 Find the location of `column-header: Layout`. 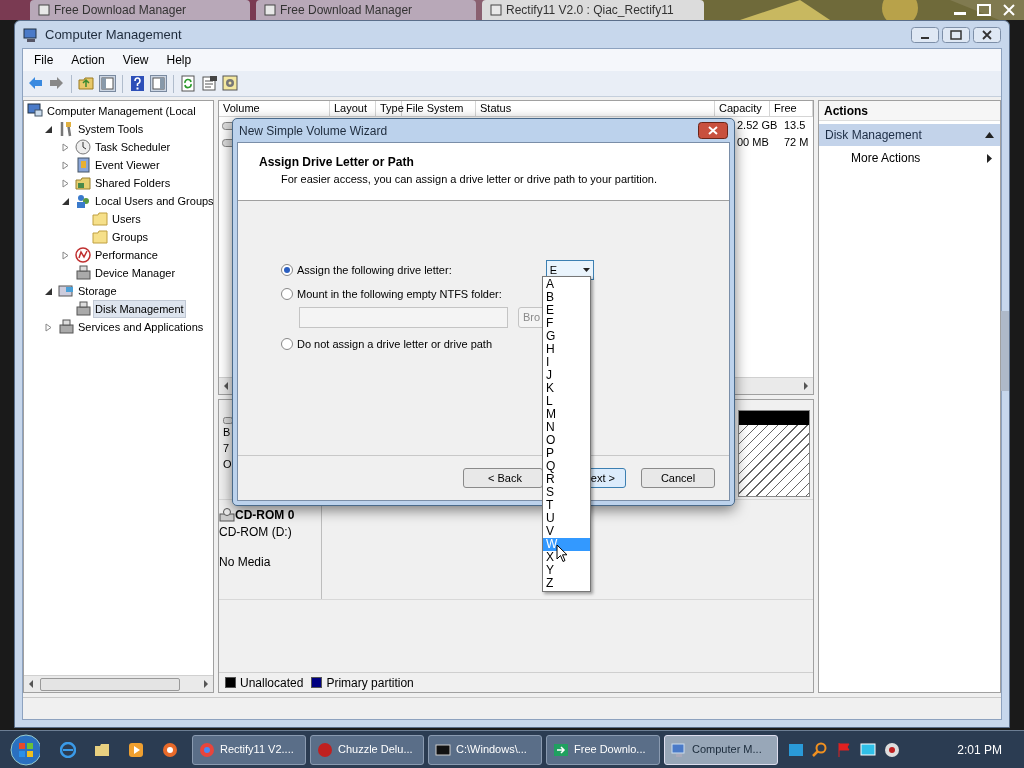

column-header: Layout is located at coordinates (353, 108).